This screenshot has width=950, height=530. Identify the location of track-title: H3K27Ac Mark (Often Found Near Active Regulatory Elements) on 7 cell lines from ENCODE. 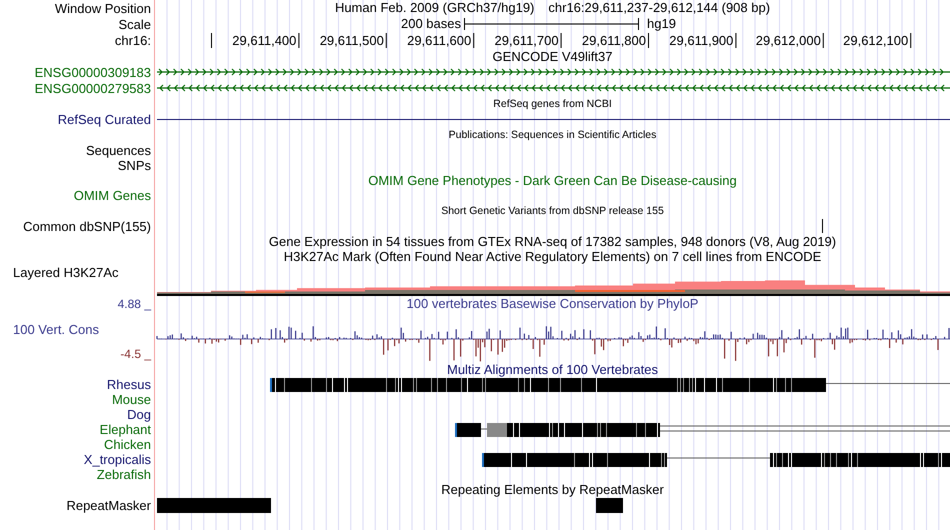
(553, 256).